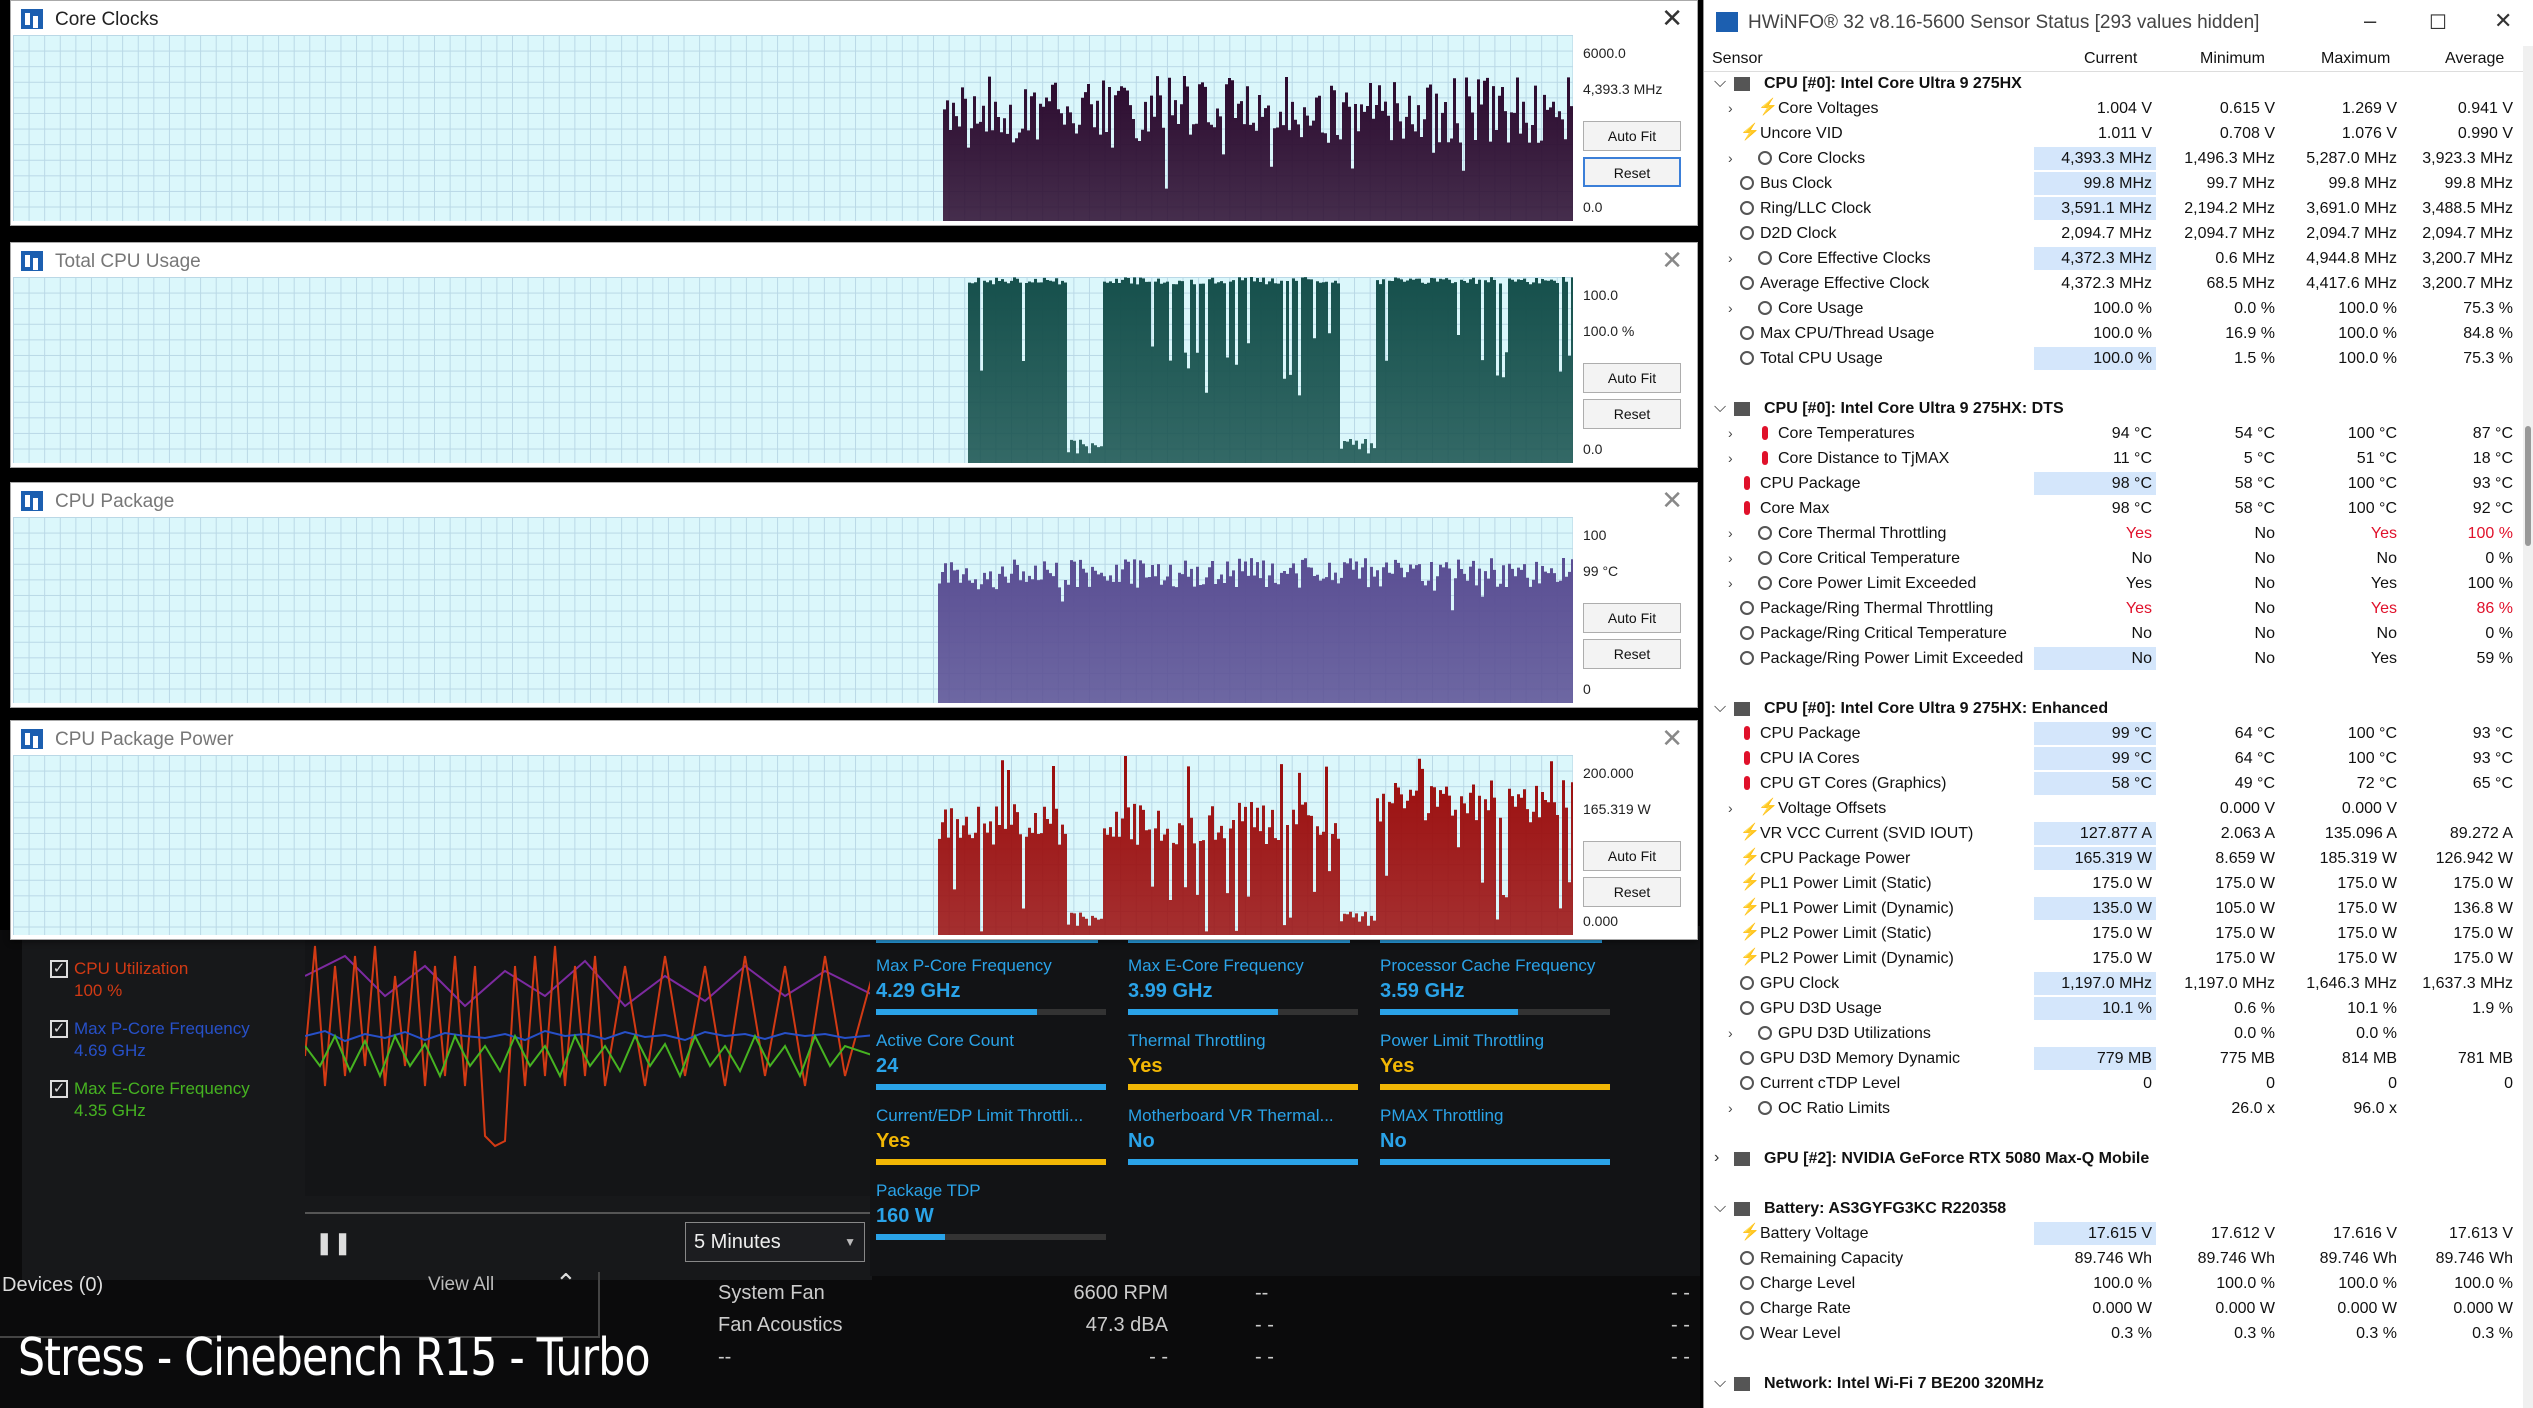 The height and width of the screenshot is (1408, 2533). I want to click on sensor-row: › Core Critical Temperature No No No 0 %, so click(2118, 559).